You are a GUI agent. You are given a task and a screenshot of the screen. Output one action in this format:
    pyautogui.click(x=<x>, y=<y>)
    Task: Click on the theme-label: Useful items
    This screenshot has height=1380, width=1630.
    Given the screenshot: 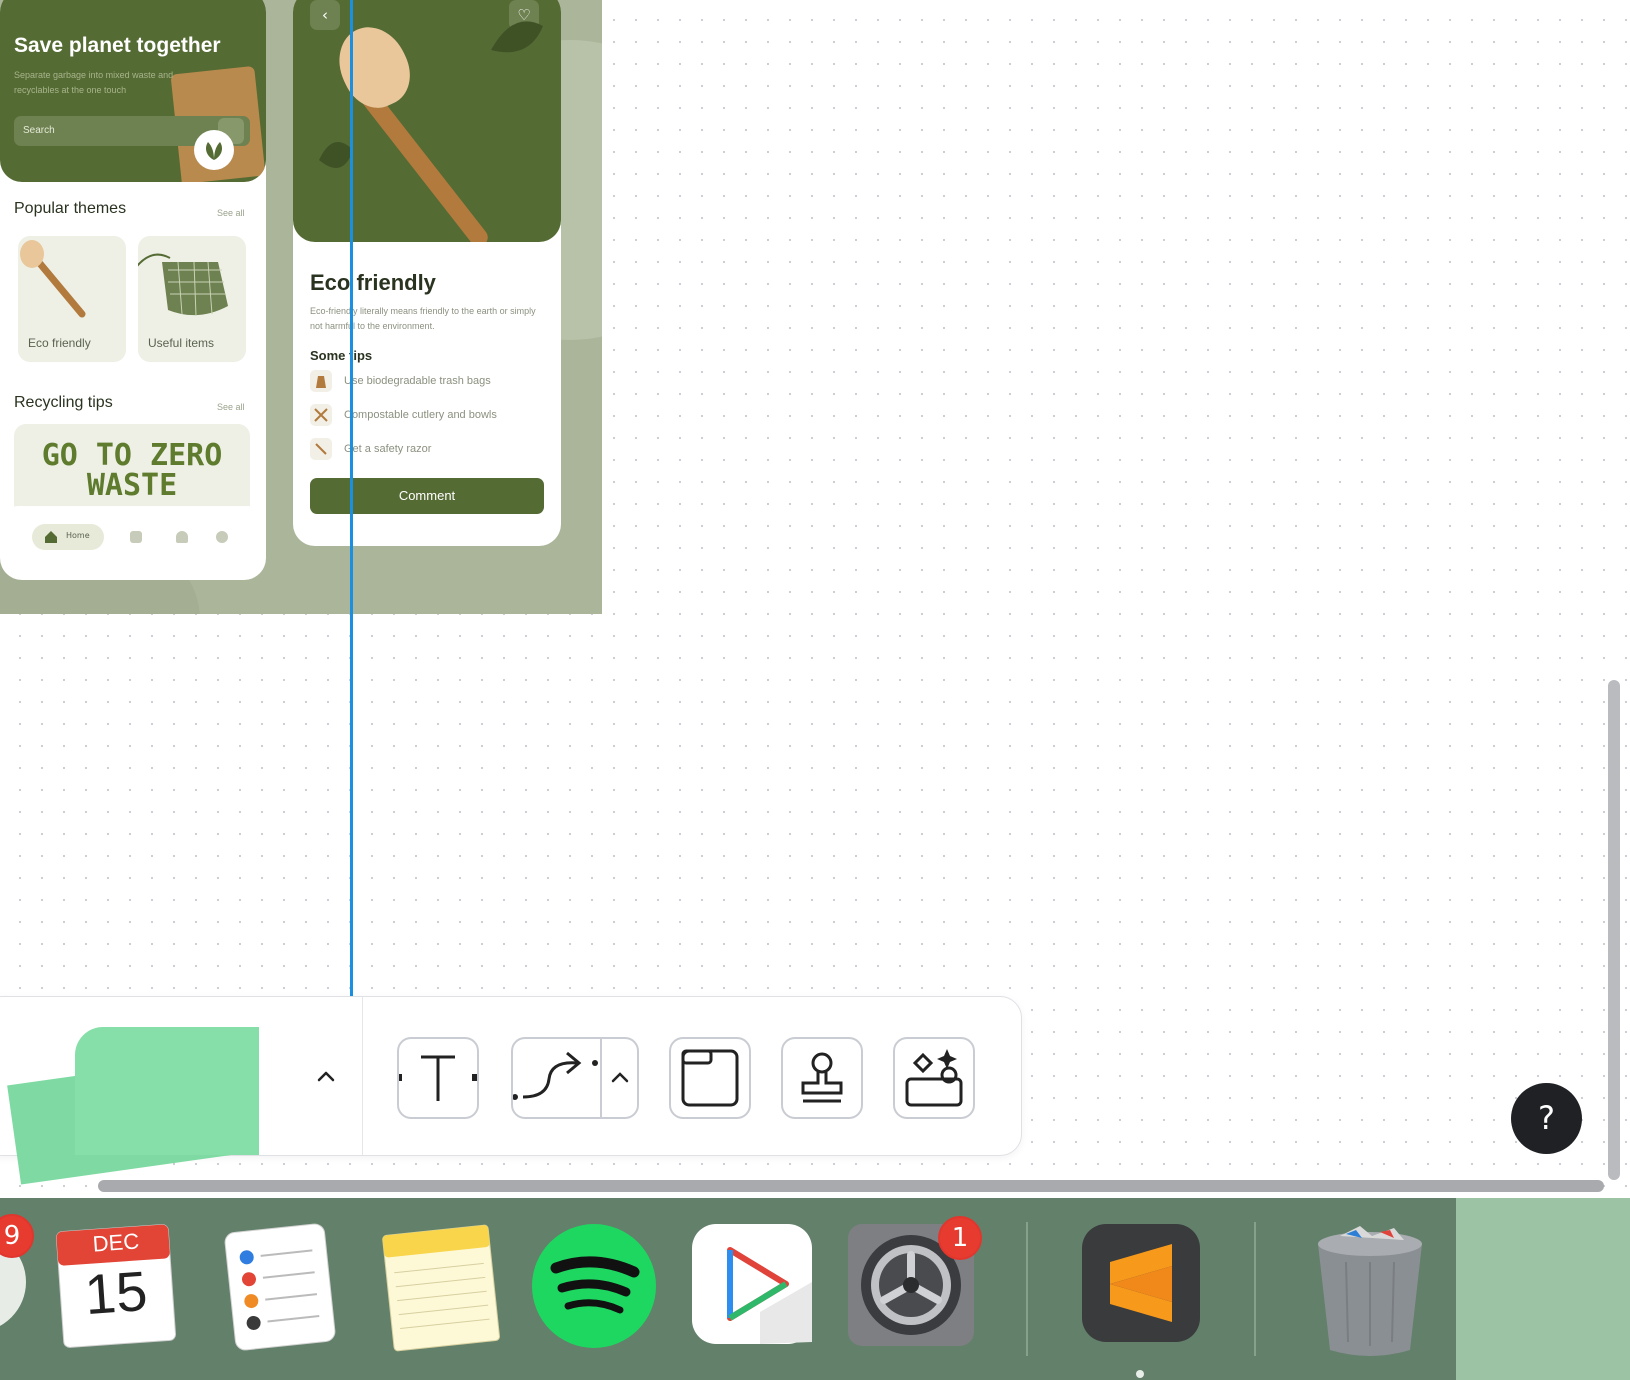 What is the action you would take?
    pyautogui.click(x=181, y=343)
    